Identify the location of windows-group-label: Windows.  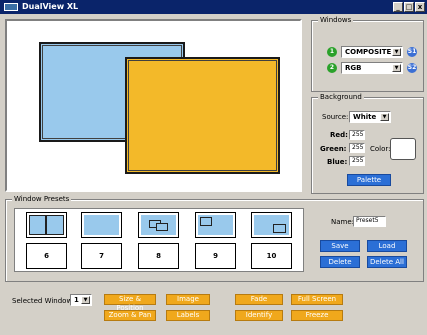
(336, 20).